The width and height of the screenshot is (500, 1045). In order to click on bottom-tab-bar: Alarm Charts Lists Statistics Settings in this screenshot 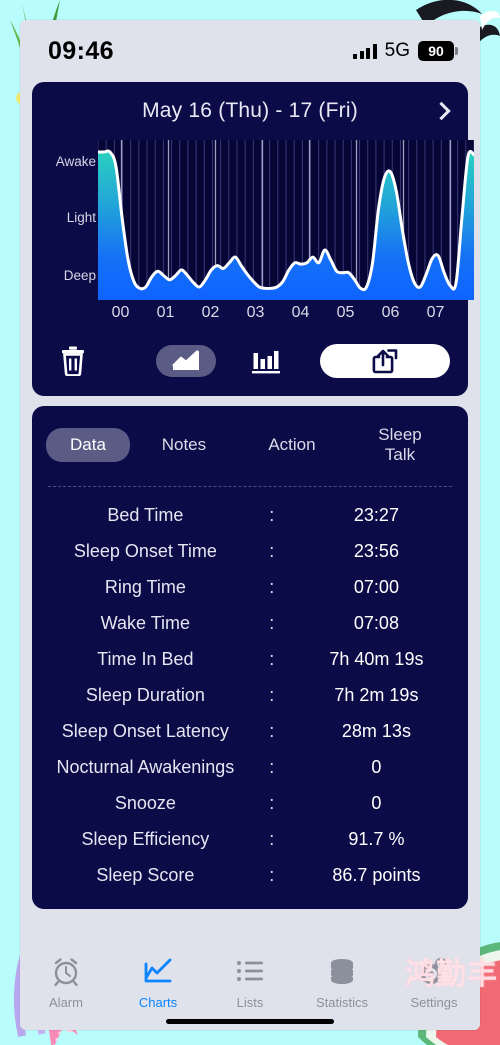, I will do `click(250, 989)`.